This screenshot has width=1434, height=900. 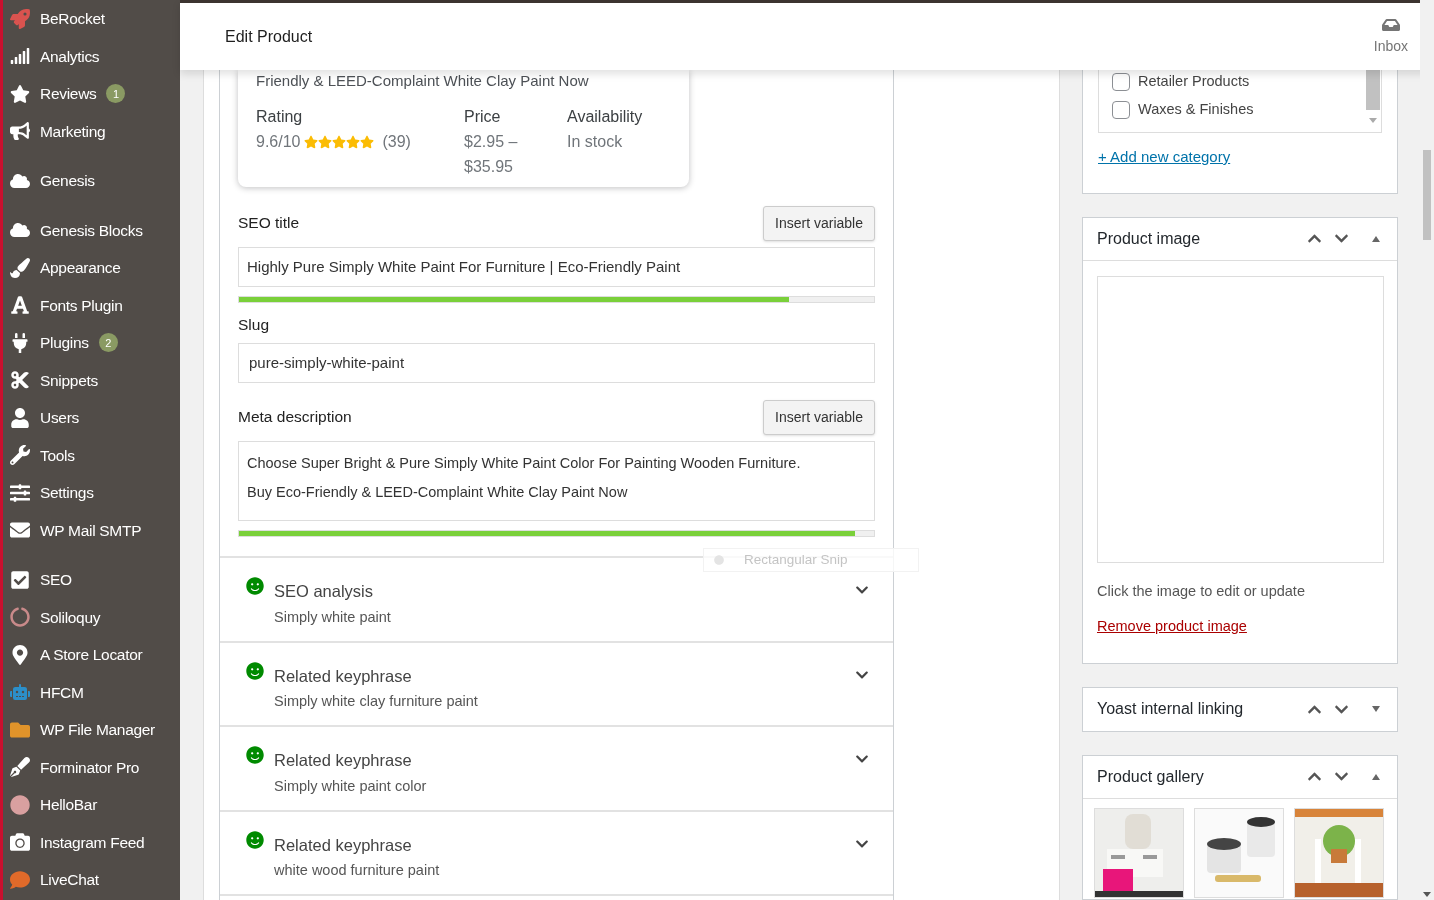 I want to click on scissors-icon, so click(x=20, y=380).